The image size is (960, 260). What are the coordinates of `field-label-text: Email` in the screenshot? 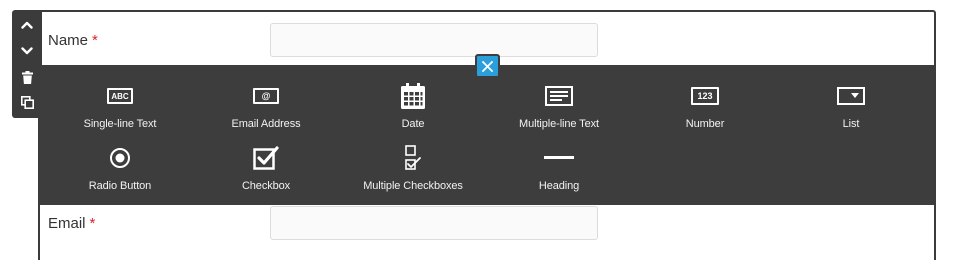 It's located at (67, 223).